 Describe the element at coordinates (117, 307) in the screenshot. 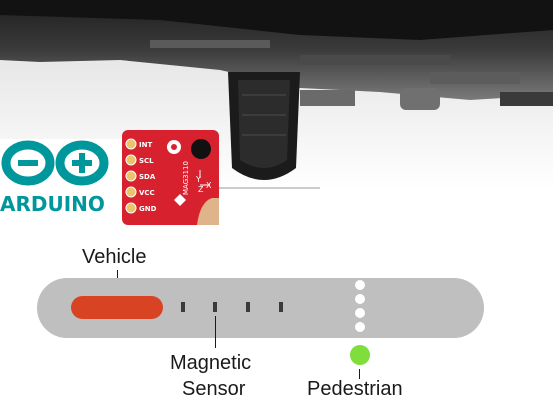

I see `vehicle-marker` at that location.